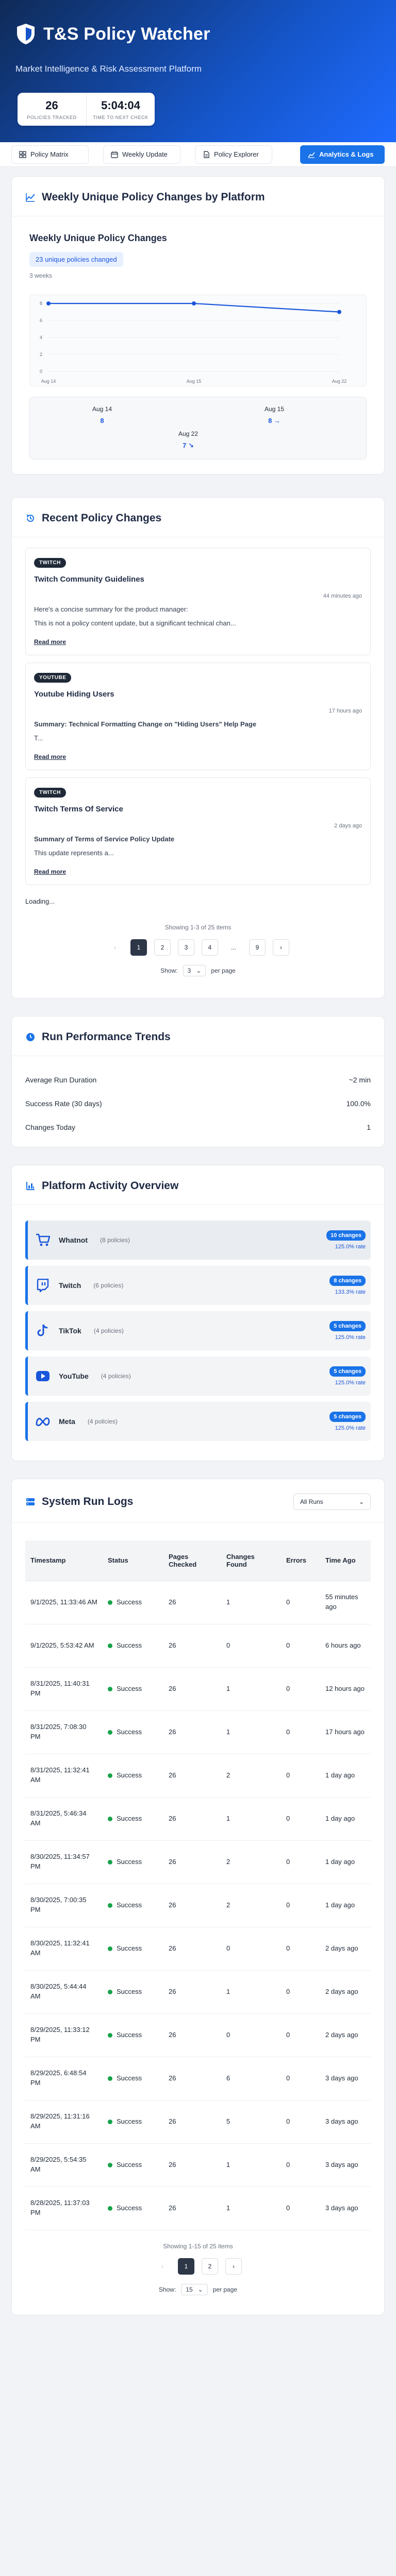 This screenshot has width=396, height=2576. Describe the element at coordinates (350, 1428) in the screenshot. I see `change-rate: 125.0% rate` at that location.